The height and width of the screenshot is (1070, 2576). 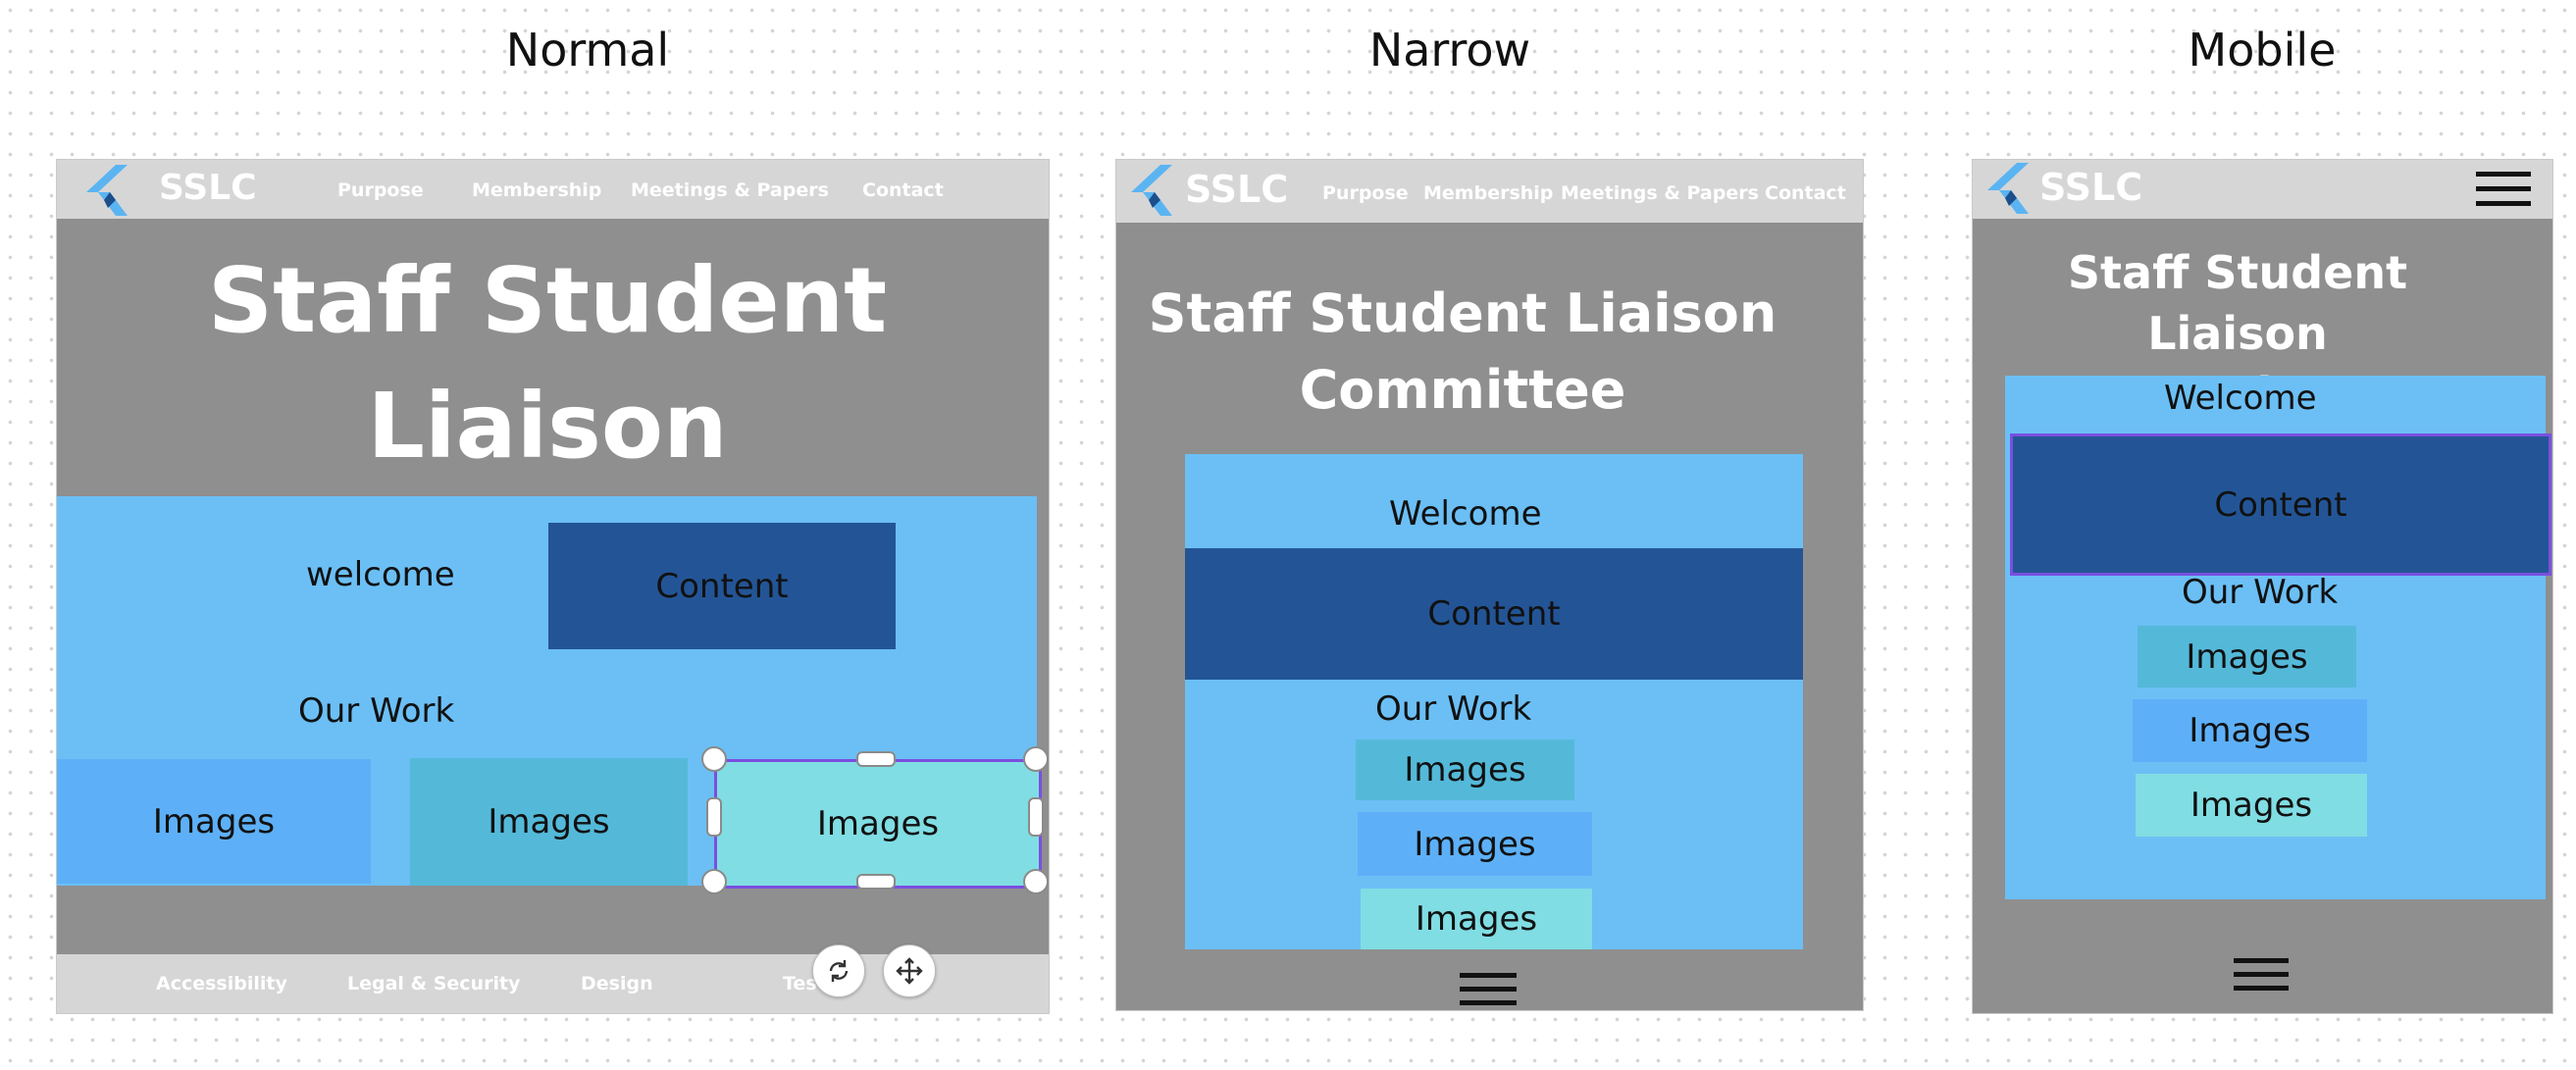 What do you see at coordinates (714, 817) in the screenshot?
I see `resize-handle-left` at bounding box center [714, 817].